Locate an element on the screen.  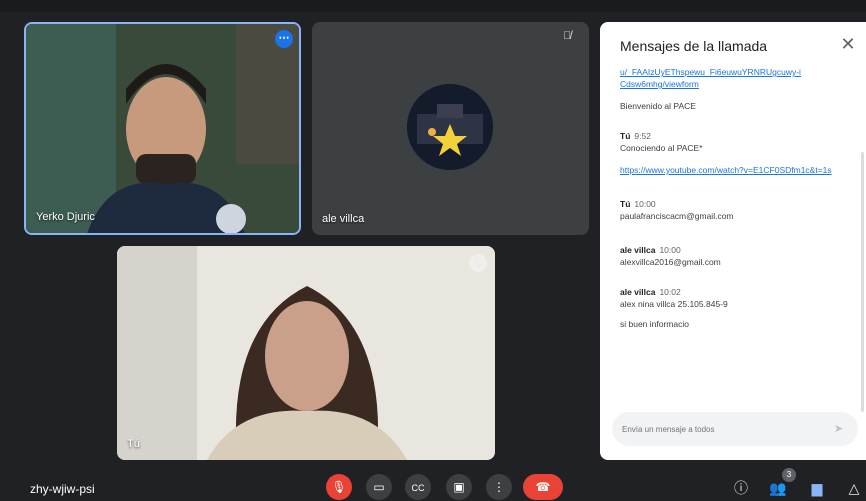
more-options-icon: ⋯ is located at coordinates (284, 39).